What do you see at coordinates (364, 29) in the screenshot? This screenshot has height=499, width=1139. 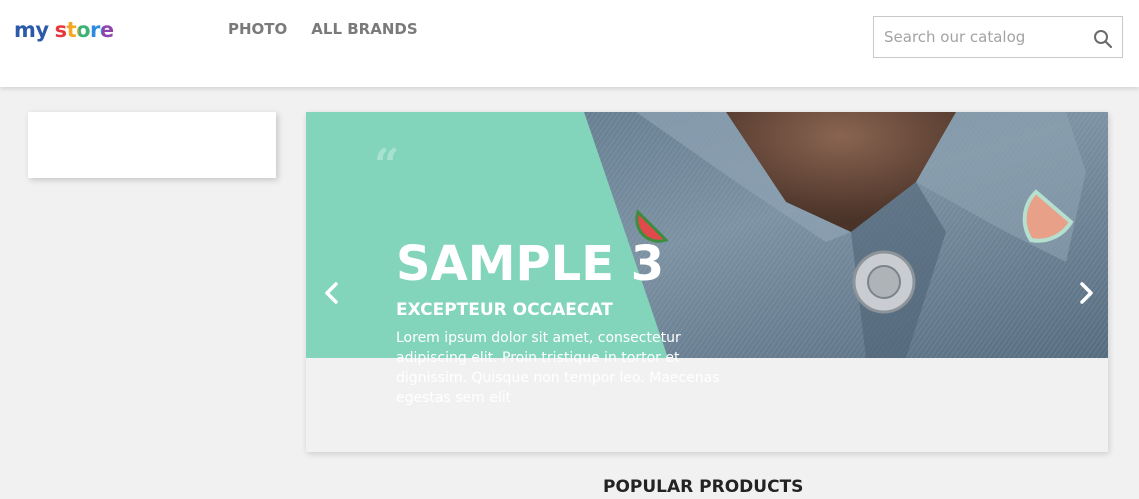 I see `nav-item-all-brands: ALL BRANDS` at bounding box center [364, 29].